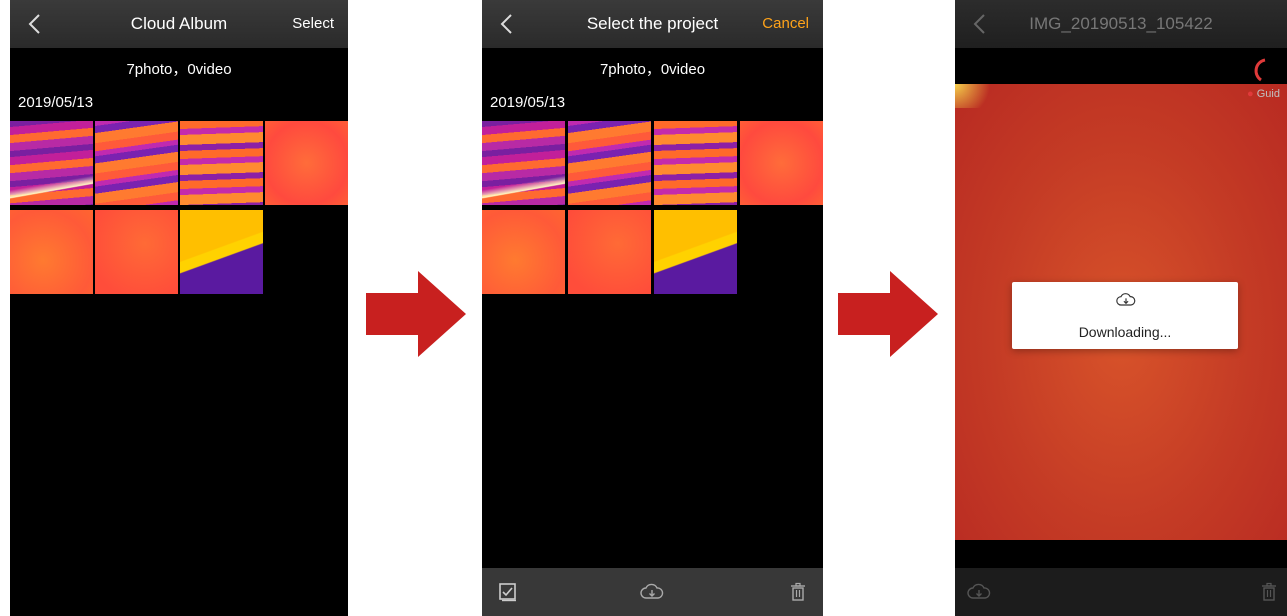 This screenshot has height=616, width=1287. I want to click on top-bar: Cloud Album Select, so click(179, 24).